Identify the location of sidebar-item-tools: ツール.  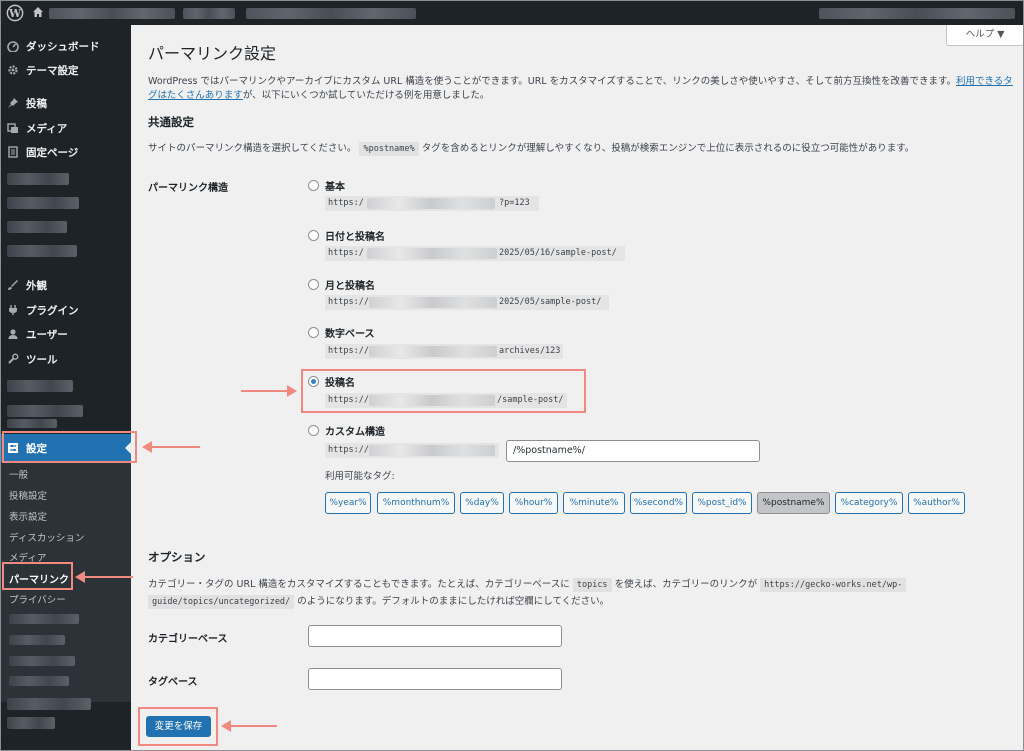
(66, 359).